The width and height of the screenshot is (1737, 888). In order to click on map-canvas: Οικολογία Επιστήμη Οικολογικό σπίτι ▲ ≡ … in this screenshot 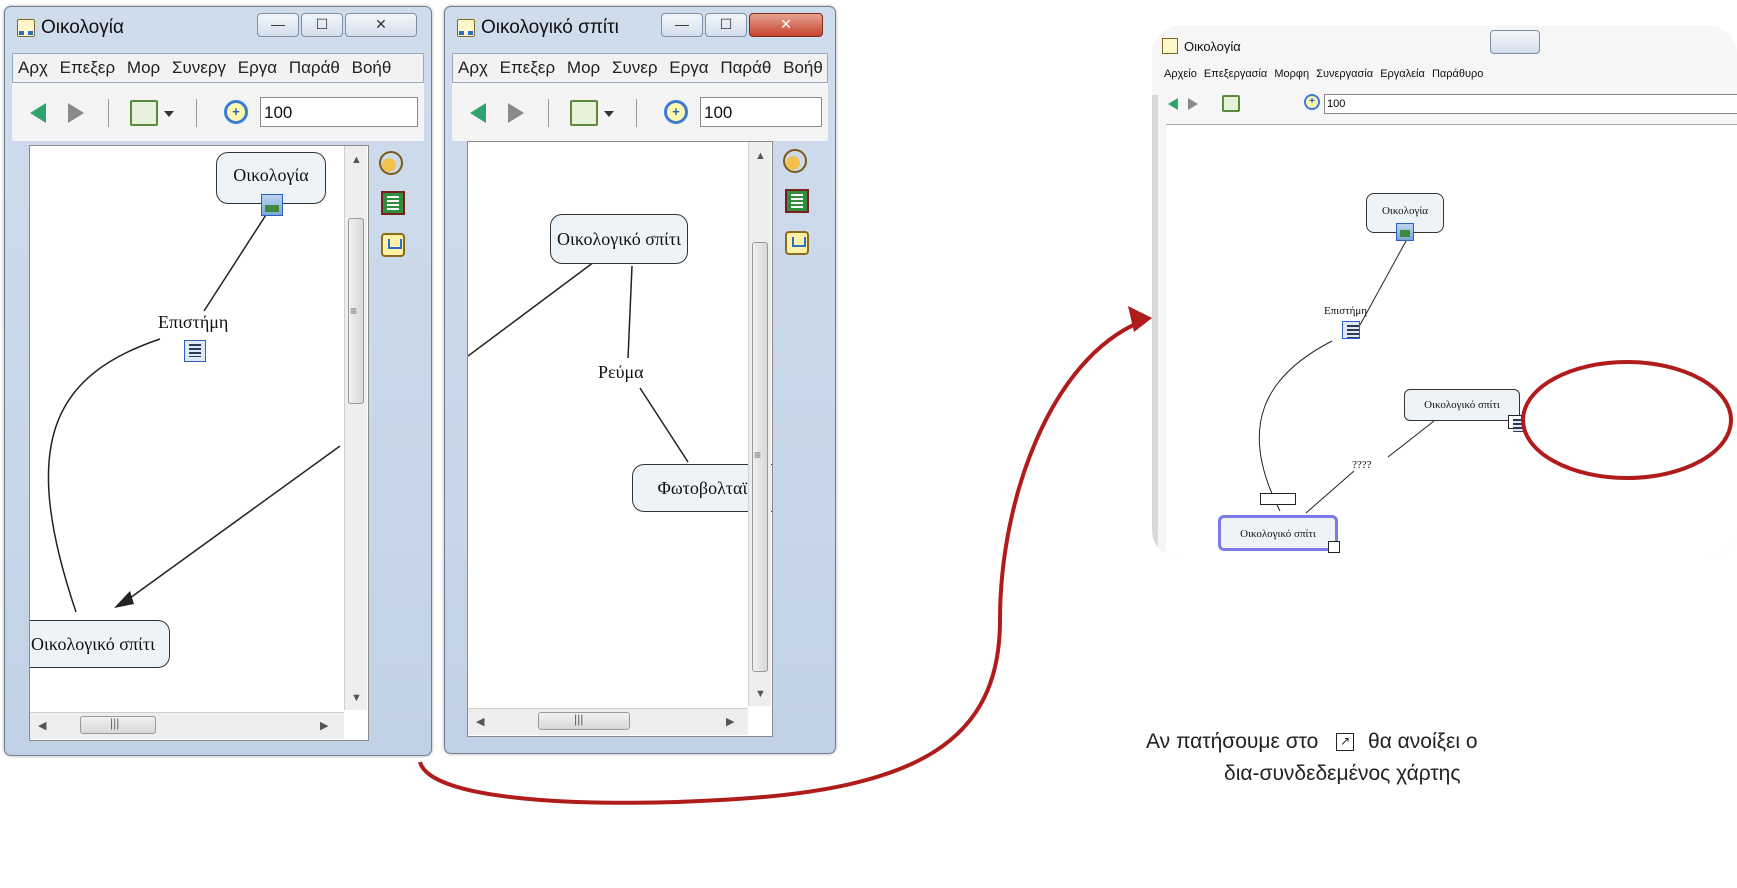, I will do `click(199, 443)`.